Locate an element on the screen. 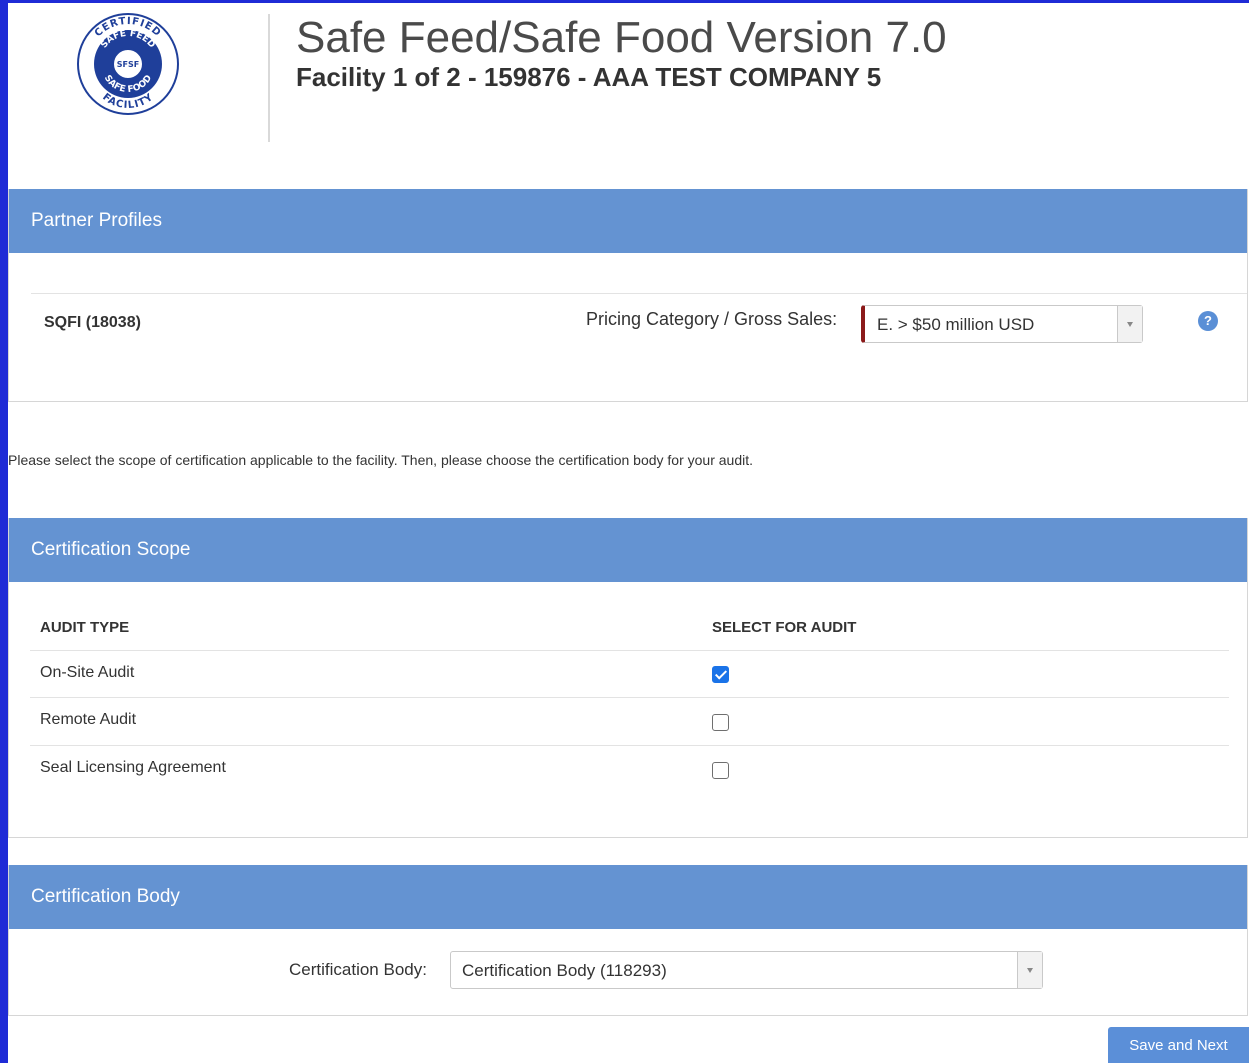 This screenshot has height=1064, width=1249. remote-audit-checkbox is located at coordinates (720, 722).